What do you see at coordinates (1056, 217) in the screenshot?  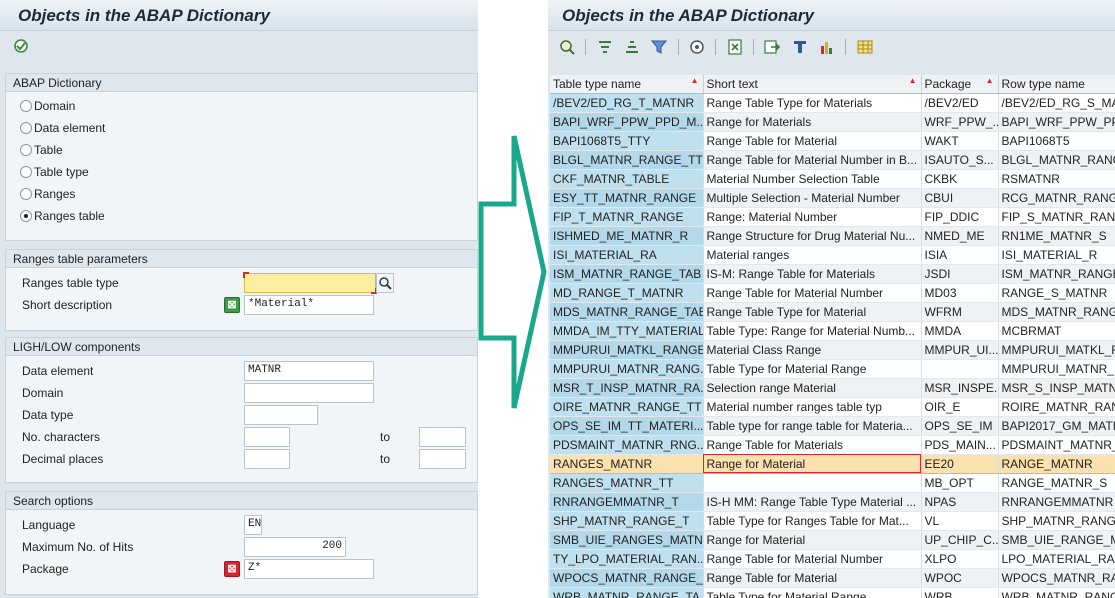 I see `cell-row-type-name: FIP_S_MATNR_RANG` at bounding box center [1056, 217].